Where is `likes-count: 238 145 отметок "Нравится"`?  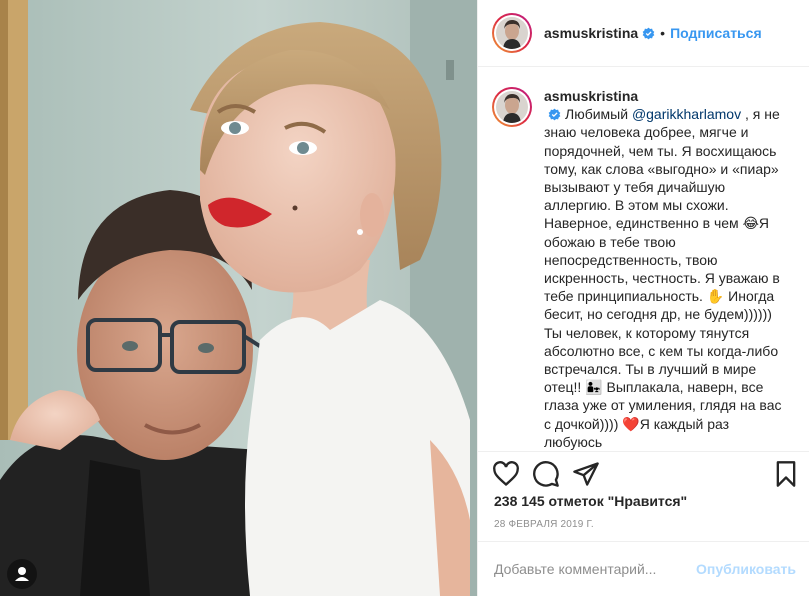 likes-count: 238 145 отметок "Нравится" is located at coordinates (590, 501).